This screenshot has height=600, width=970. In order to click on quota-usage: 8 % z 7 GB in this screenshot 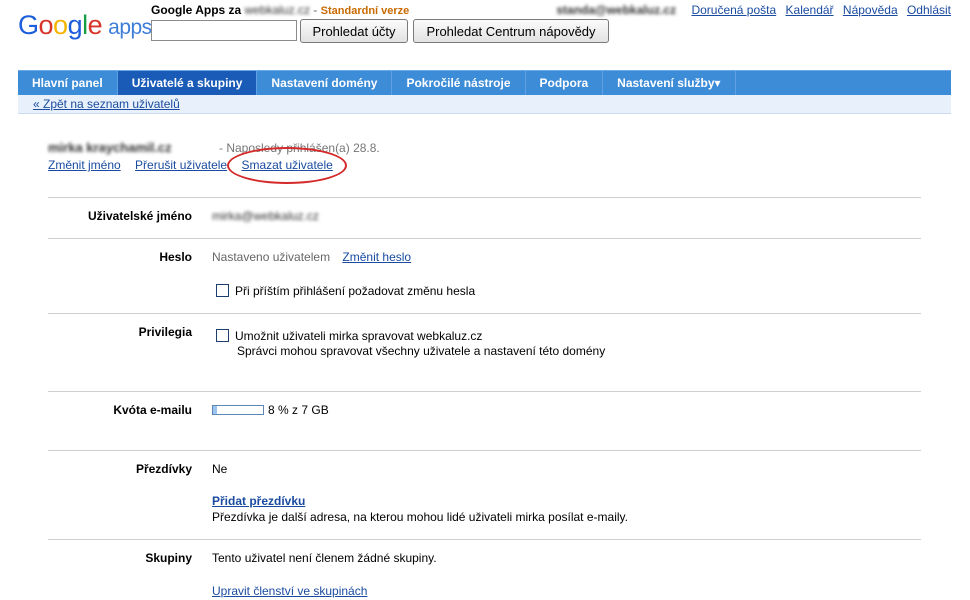, I will do `click(270, 410)`.